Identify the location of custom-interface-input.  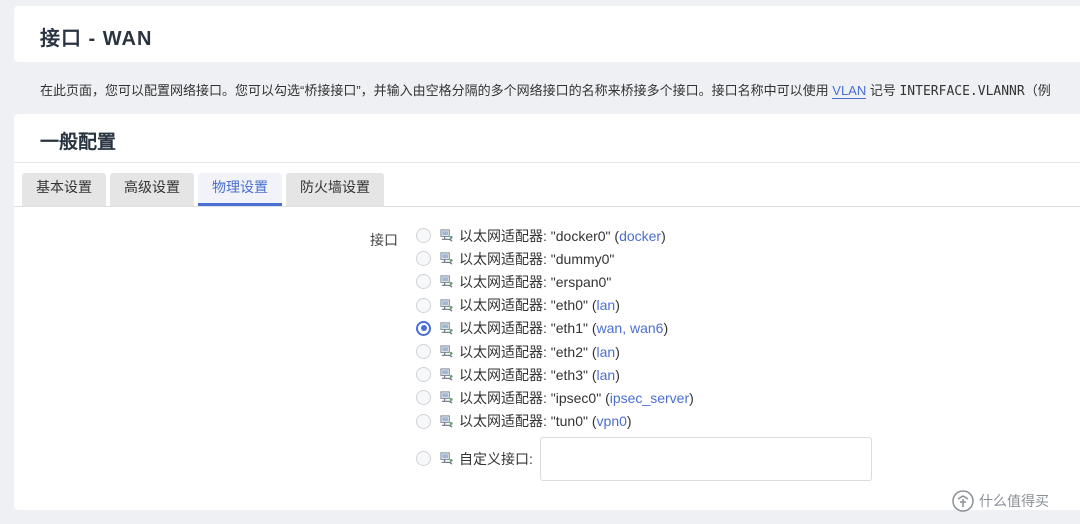
(706, 458).